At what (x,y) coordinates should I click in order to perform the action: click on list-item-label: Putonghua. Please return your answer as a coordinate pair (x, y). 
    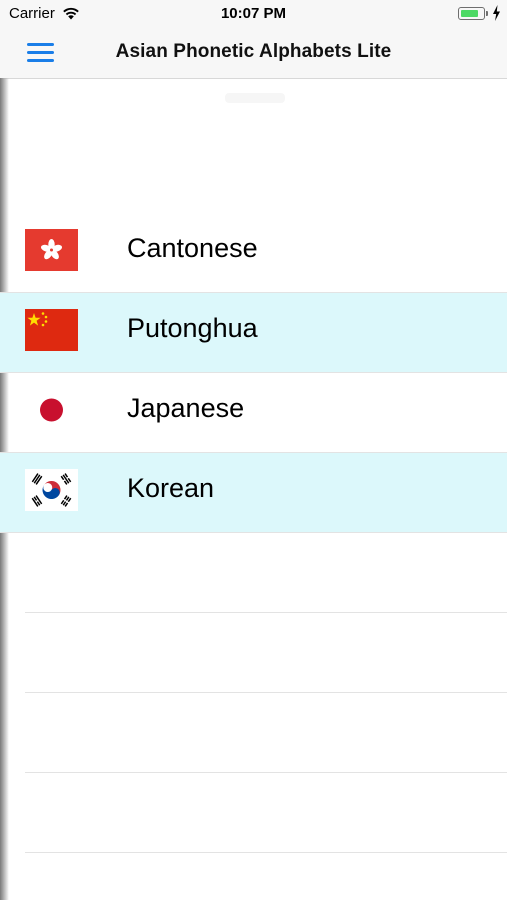
    Looking at the image, I should click on (192, 328).